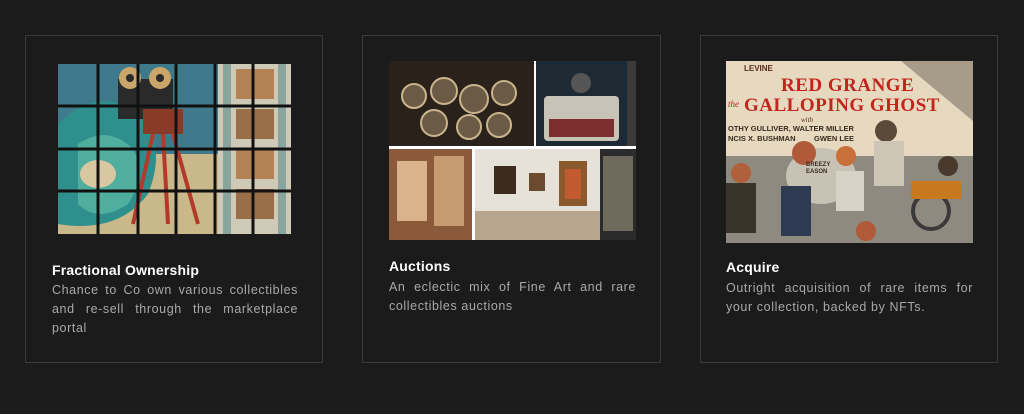 This screenshot has width=1024, height=414. I want to click on poster-title-prefix: the, so click(733, 104).